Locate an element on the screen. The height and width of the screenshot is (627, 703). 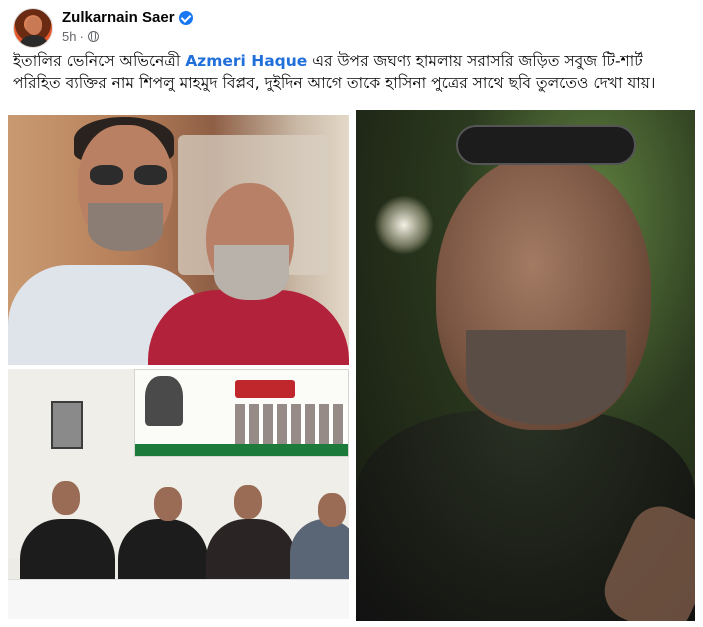
post-timestamp: 5h is located at coordinates (69, 36).